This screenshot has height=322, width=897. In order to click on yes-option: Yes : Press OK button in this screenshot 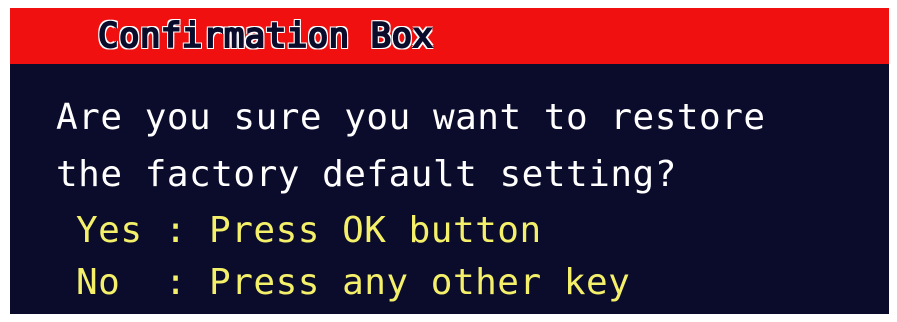, I will do `click(309, 231)`.